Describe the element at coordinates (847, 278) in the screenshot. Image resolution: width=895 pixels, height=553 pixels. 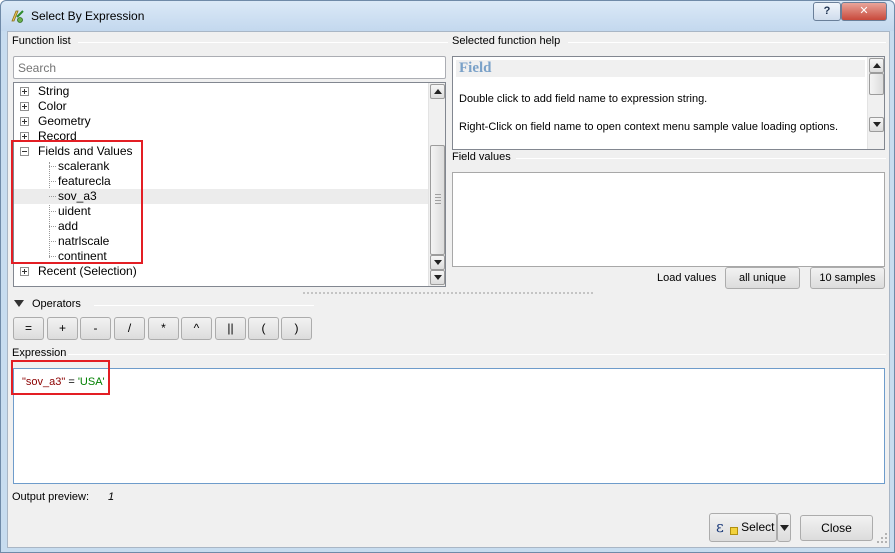
I see `ten-samples-button: 10 samples` at that location.